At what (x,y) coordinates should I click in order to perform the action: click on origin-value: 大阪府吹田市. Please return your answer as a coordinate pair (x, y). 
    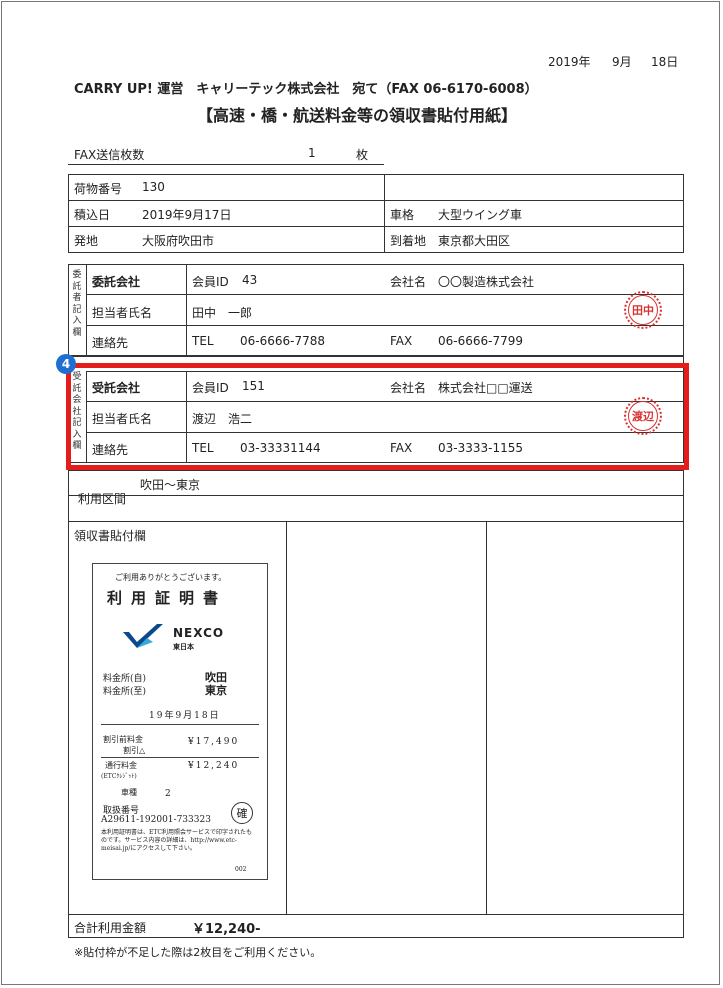
    Looking at the image, I should click on (178, 241).